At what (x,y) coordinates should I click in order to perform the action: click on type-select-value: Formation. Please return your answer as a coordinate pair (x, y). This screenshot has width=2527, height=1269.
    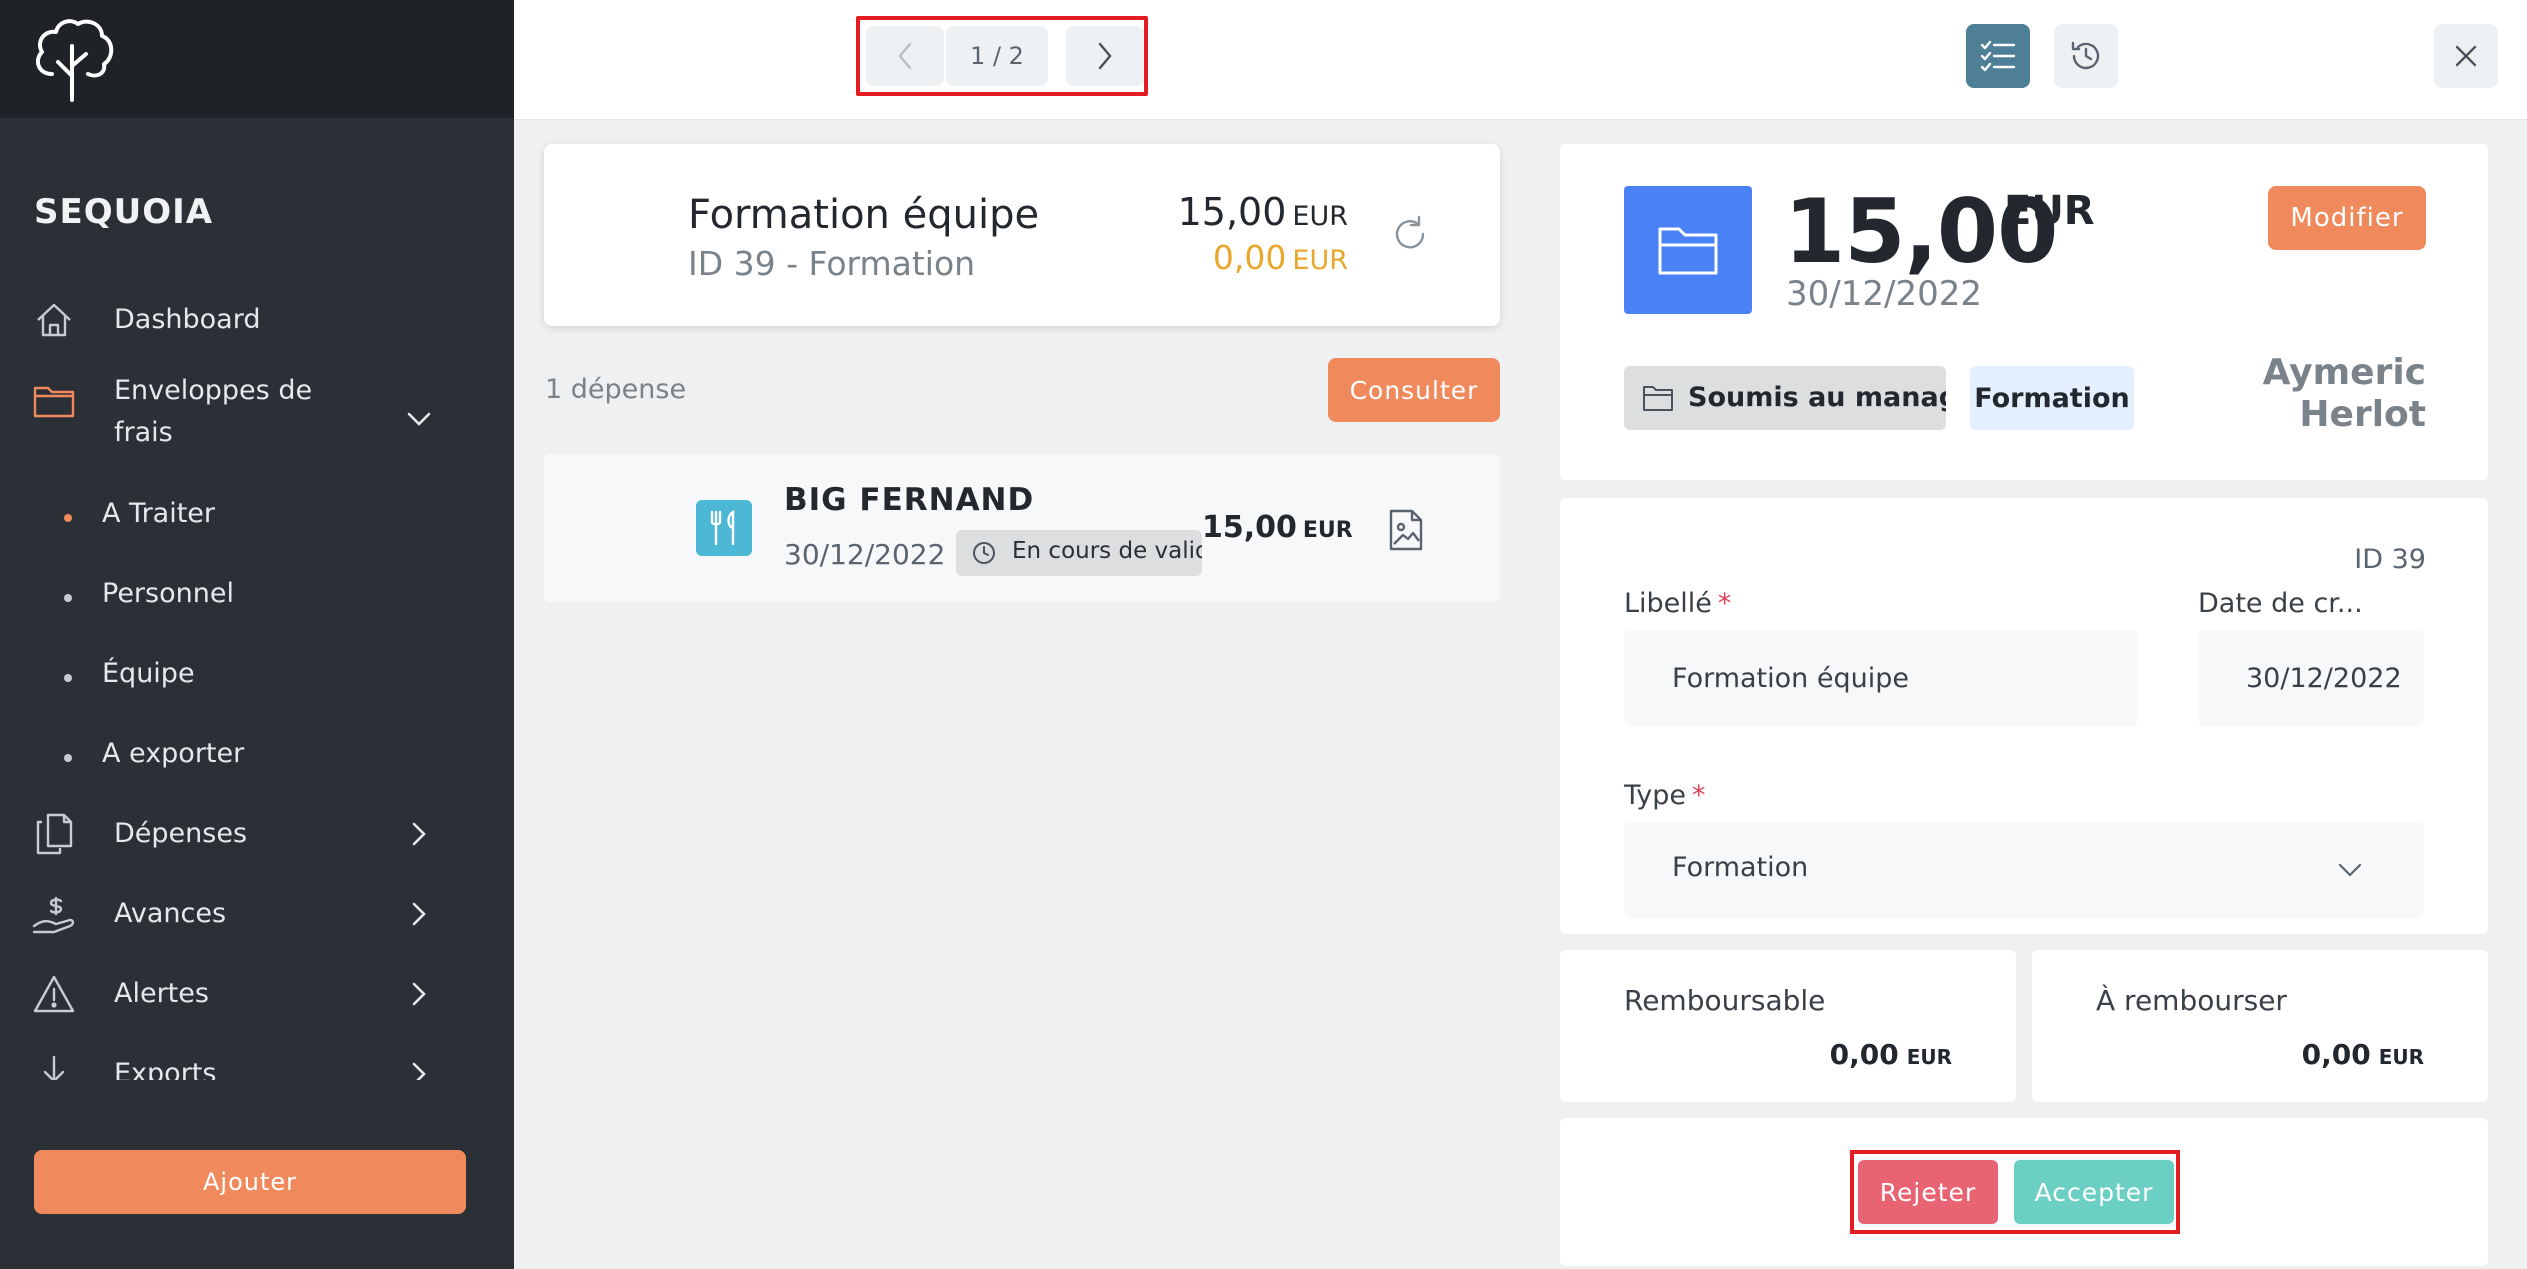
    Looking at the image, I should click on (1740, 867).